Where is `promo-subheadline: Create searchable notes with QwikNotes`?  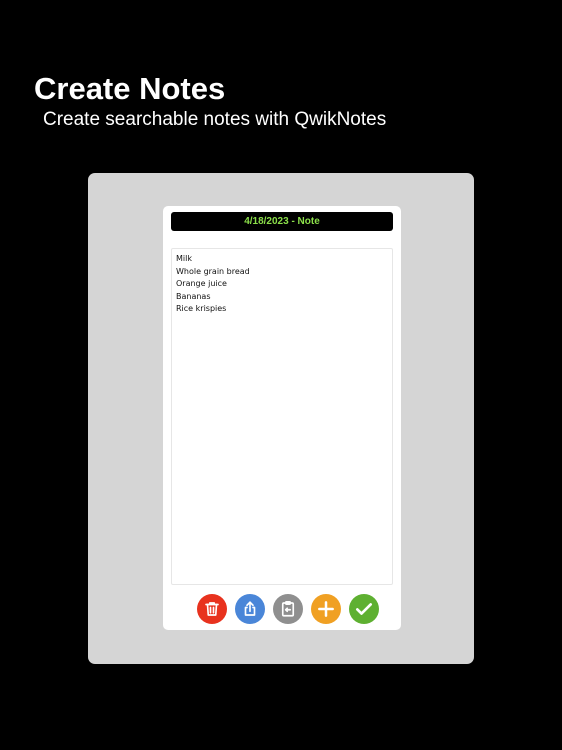 promo-subheadline: Create searchable notes with QwikNotes is located at coordinates (215, 119).